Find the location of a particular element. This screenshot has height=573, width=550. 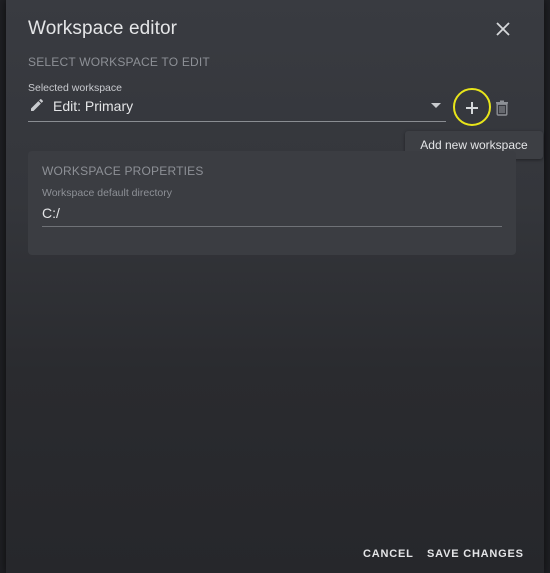

add-workspace-button is located at coordinates (472, 107).